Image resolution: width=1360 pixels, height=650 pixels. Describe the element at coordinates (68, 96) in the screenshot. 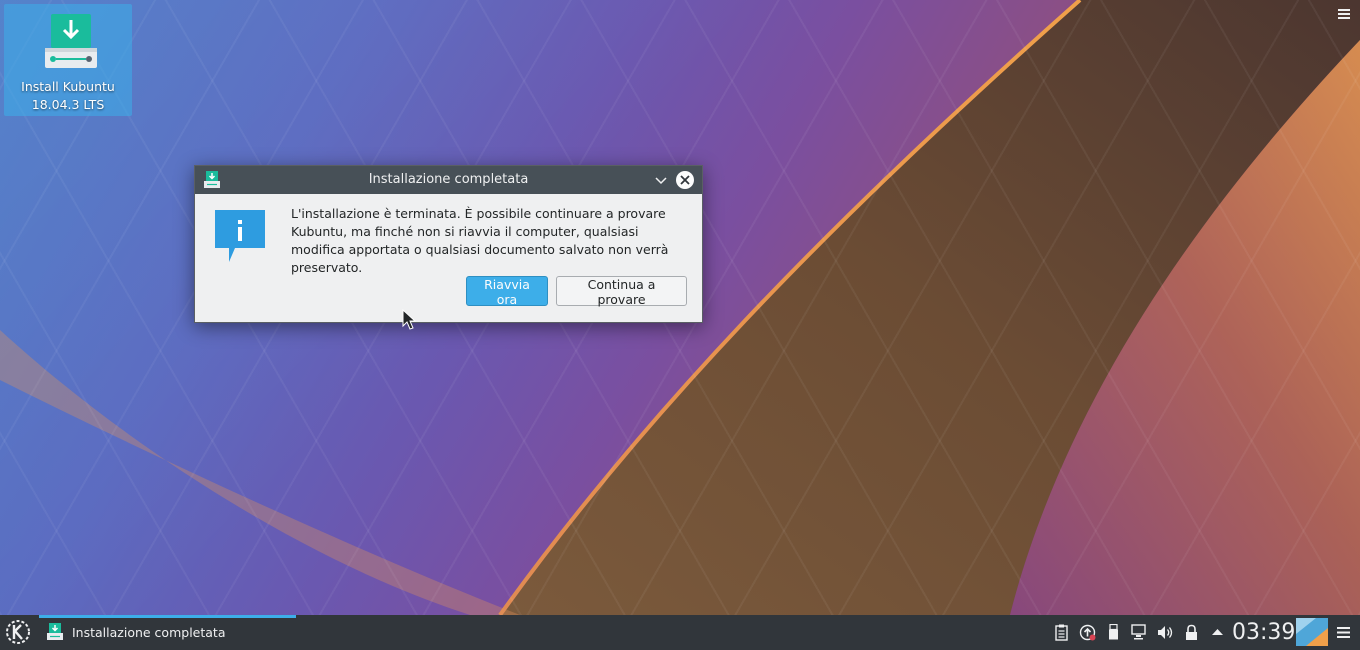

I see `desktop-icon-label: Install Kubuntu 18.04.3 LTS` at that location.